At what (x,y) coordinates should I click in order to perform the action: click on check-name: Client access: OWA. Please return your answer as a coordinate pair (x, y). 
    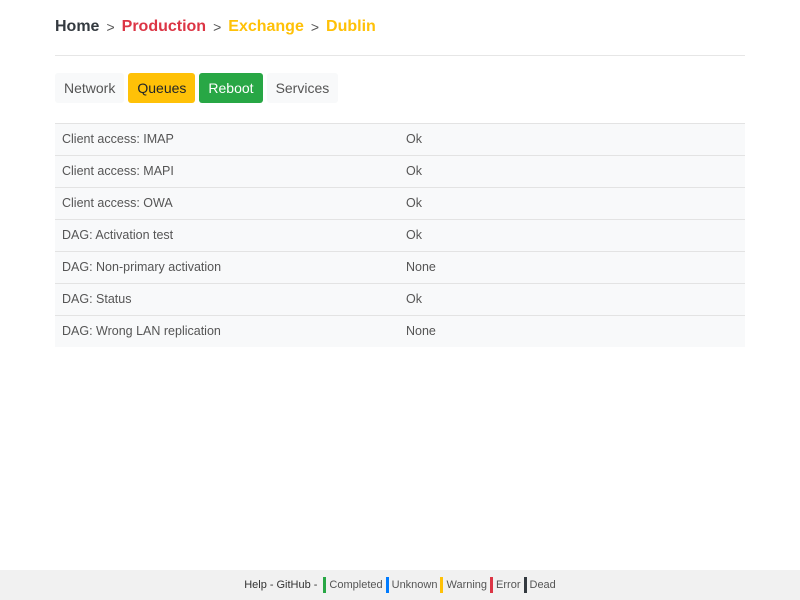
    Looking at the image, I should click on (117, 203).